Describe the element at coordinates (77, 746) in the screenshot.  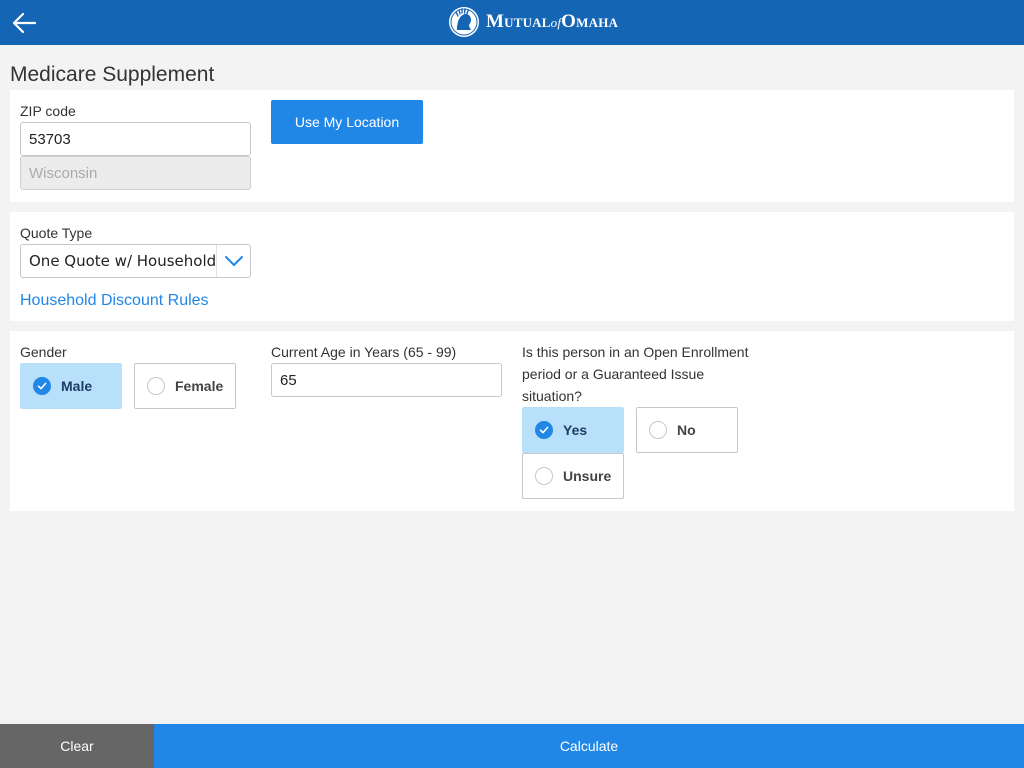
I see `clear-button: Clear` at that location.